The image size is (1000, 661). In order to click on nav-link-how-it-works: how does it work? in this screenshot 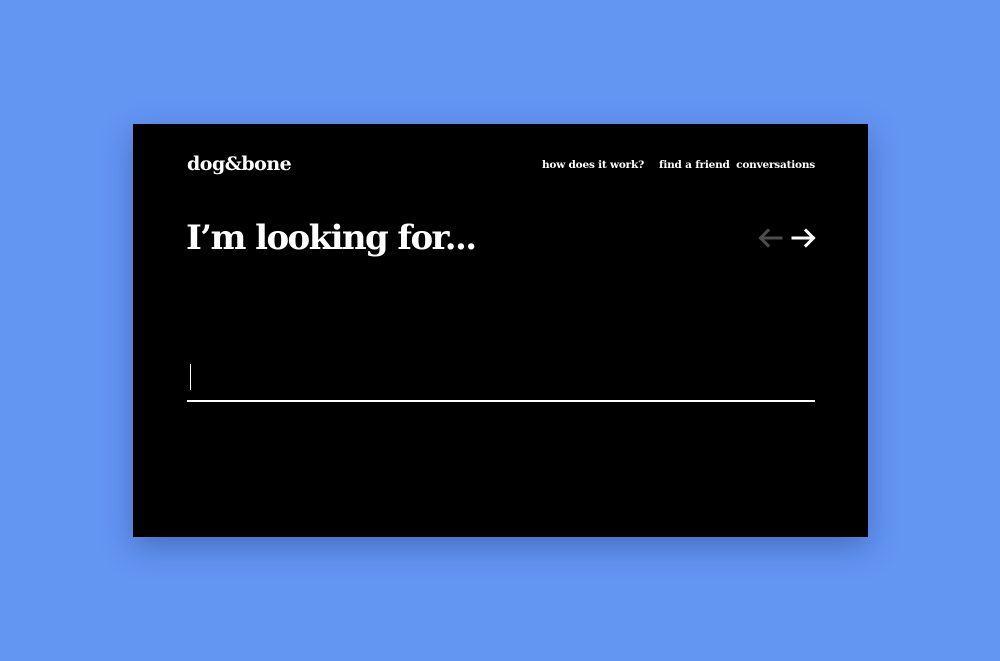, I will do `click(593, 165)`.